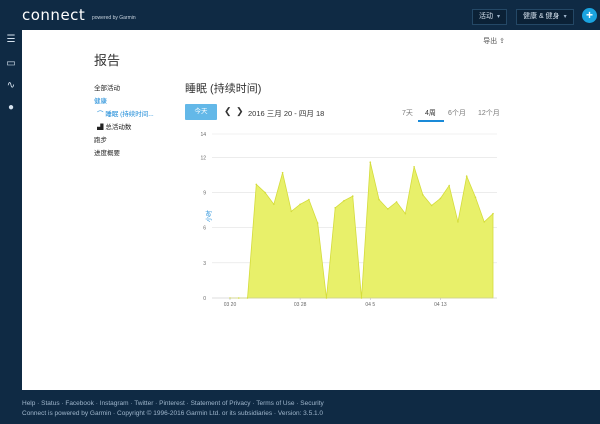  Describe the element at coordinates (124, 152) in the screenshot. I see `nav-progress: 进度概要` at that location.